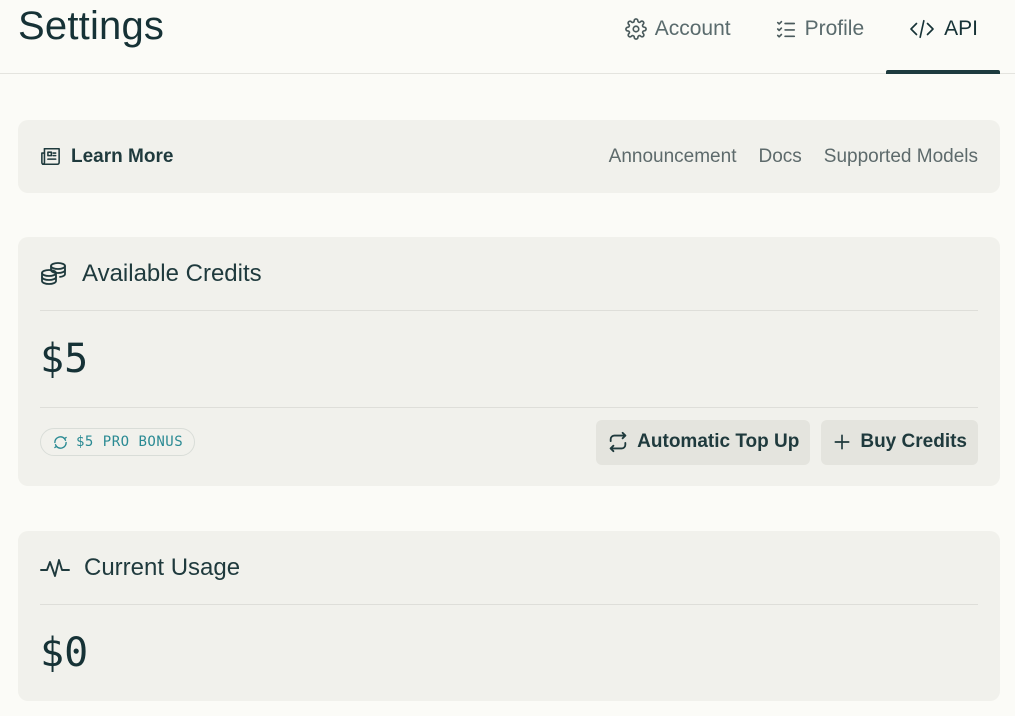 The width and height of the screenshot is (1015, 716). What do you see at coordinates (122, 156) in the screenshot?
I see `learn-more-label: Learn More` at bounding box center [122, 156].